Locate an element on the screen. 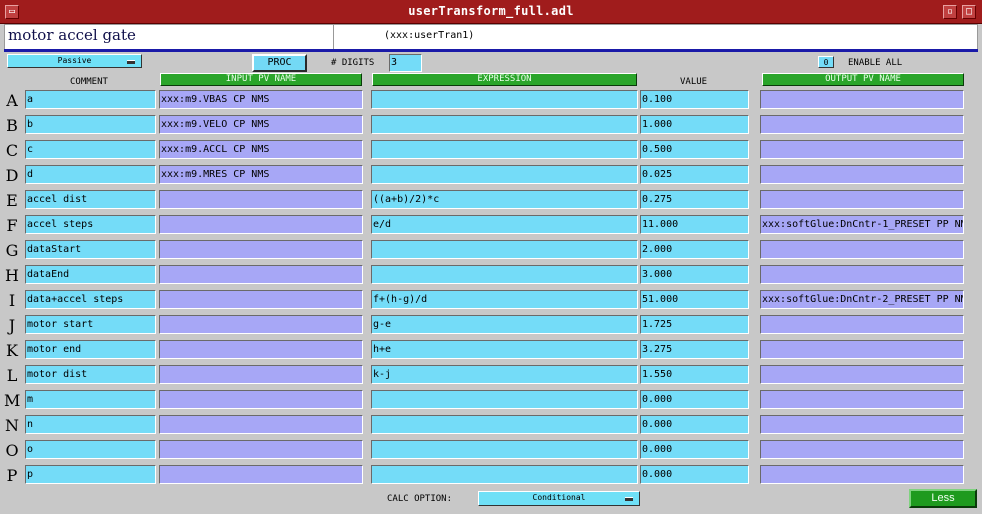 This screenshot has width=982, height=514. record-name: (xxx:userTran1) is located at coordinates (429, 35).